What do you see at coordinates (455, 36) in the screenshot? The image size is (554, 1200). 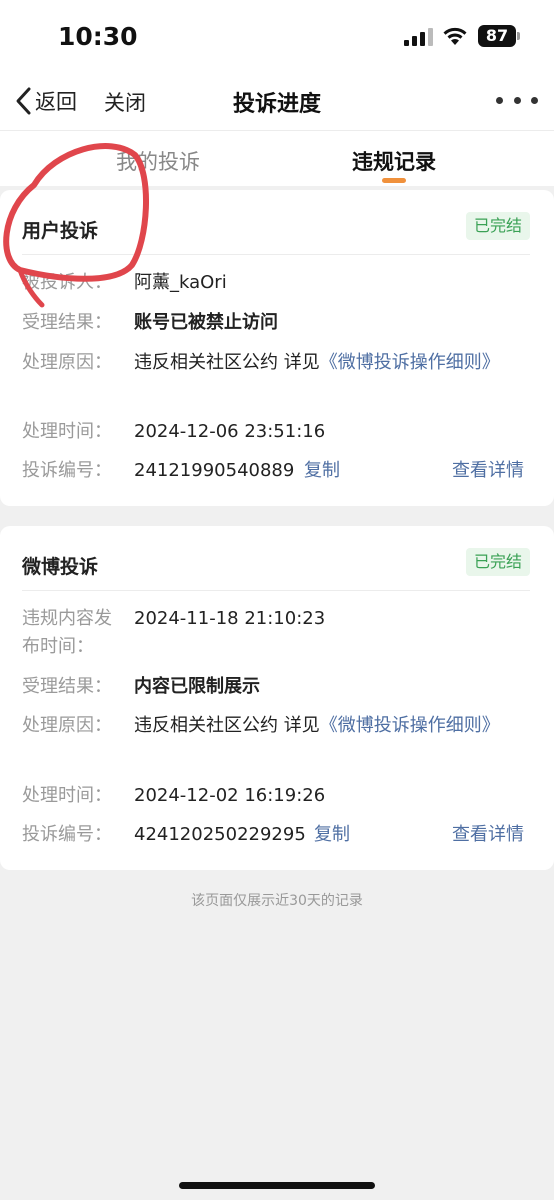 I see `wifi-icon` at bounding box center [455, 36].